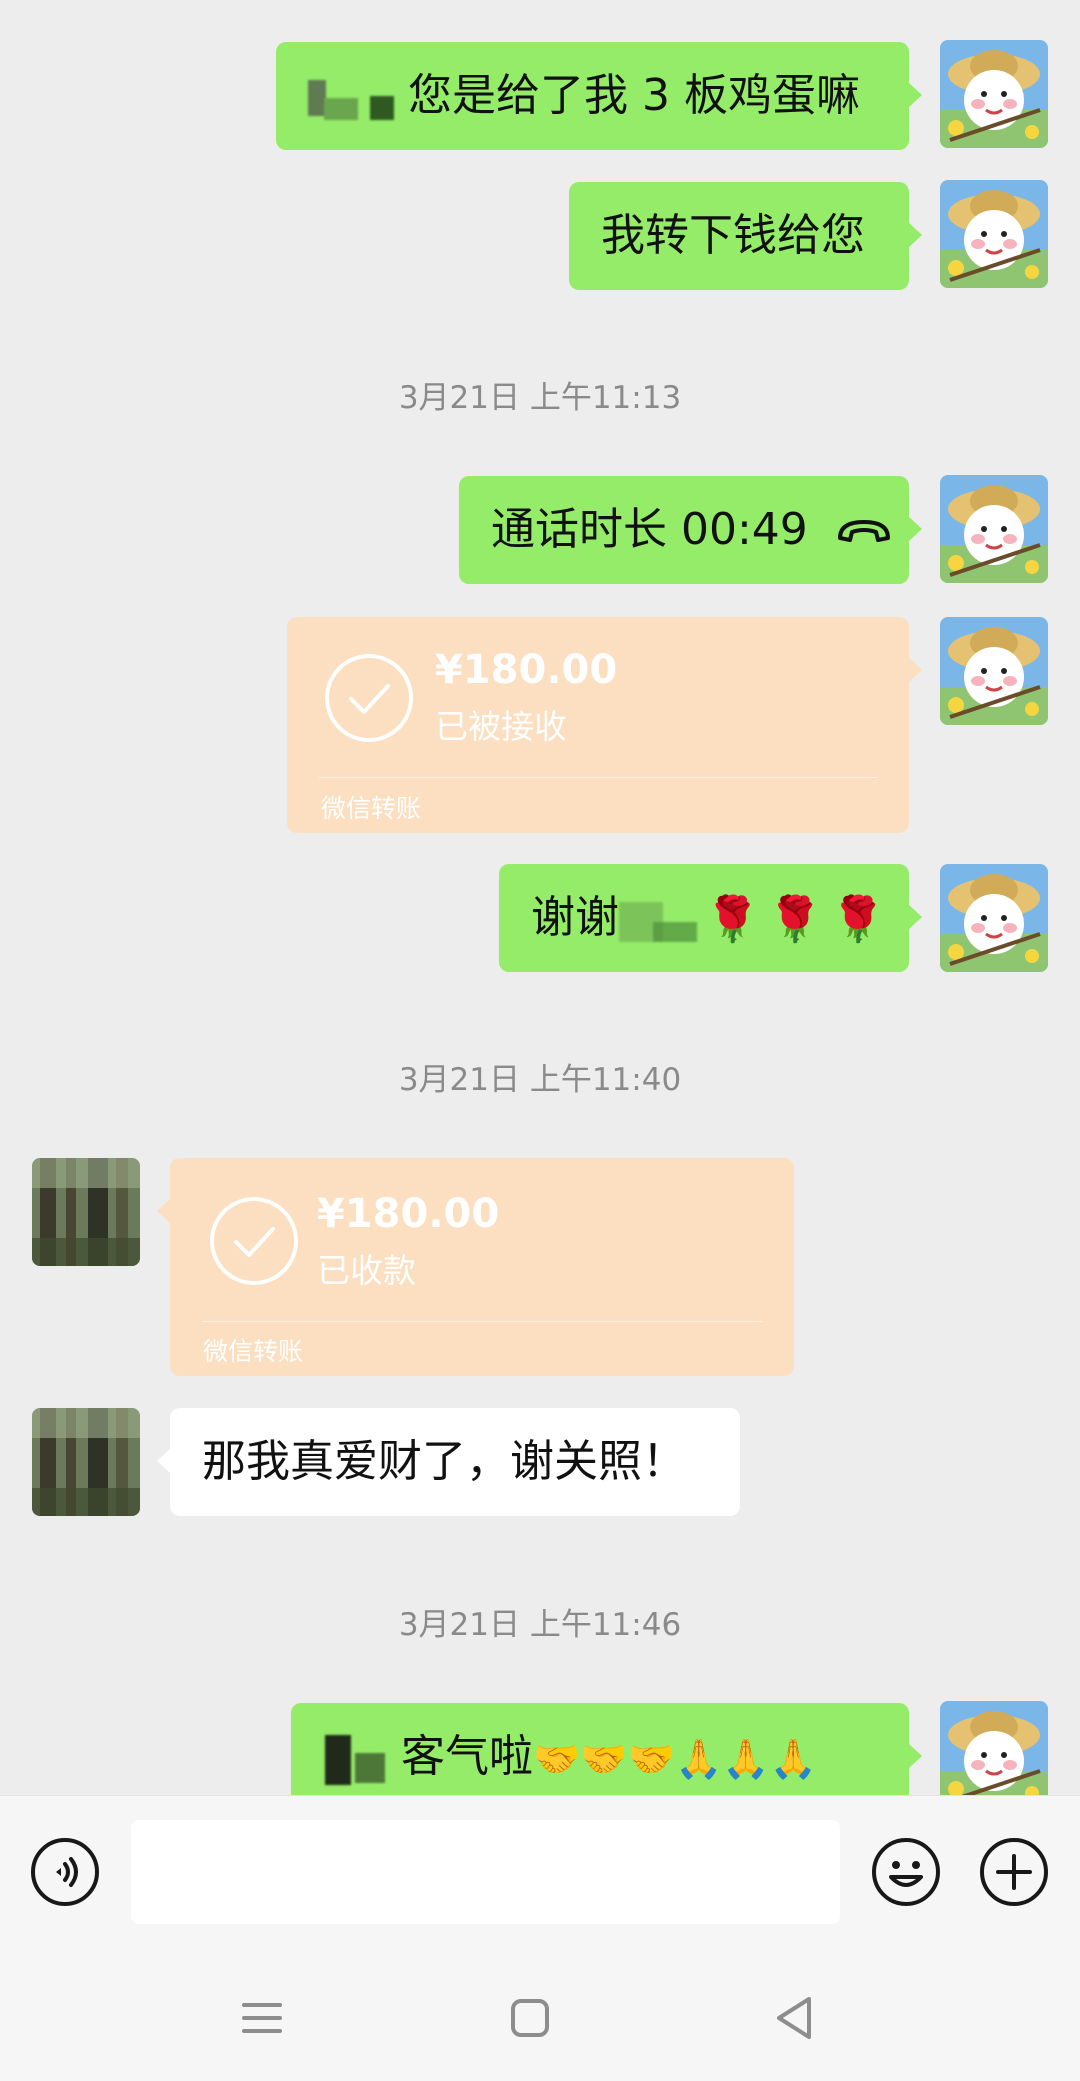 This screenshot has height=2081, width=1080. I want to click on plus-icon, so click(1014, 1872).